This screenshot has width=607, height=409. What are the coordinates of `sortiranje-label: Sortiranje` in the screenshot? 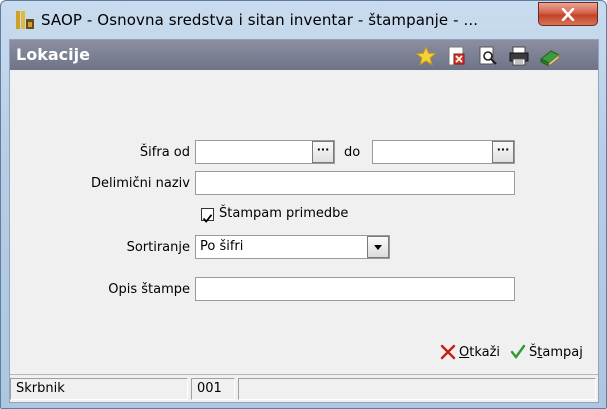 It's located at (158, 247).